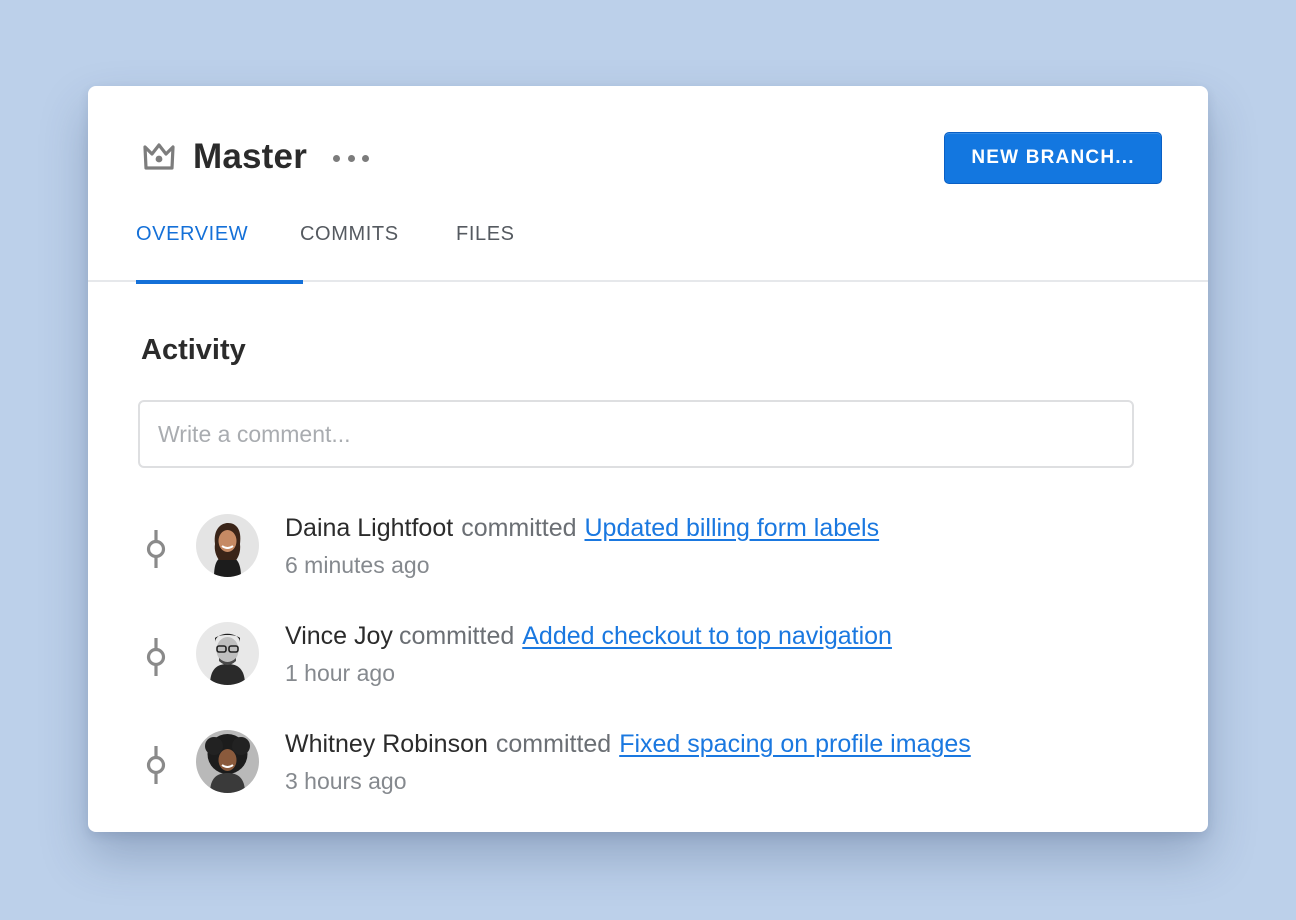 This screenshot has height=920, width=1296. I want to click on tab-bar: OVERVIEW COMMITS FILES, so click(336, 250).